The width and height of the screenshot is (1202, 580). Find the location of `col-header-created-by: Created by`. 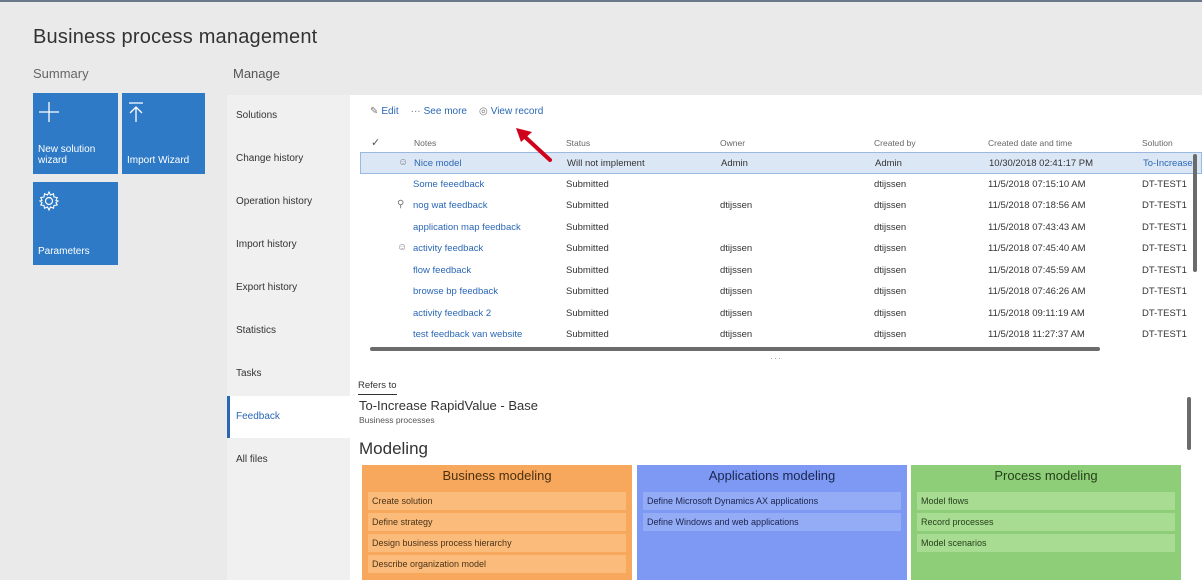

col-header-created-by: Created by is located at coordinates (895, 143).